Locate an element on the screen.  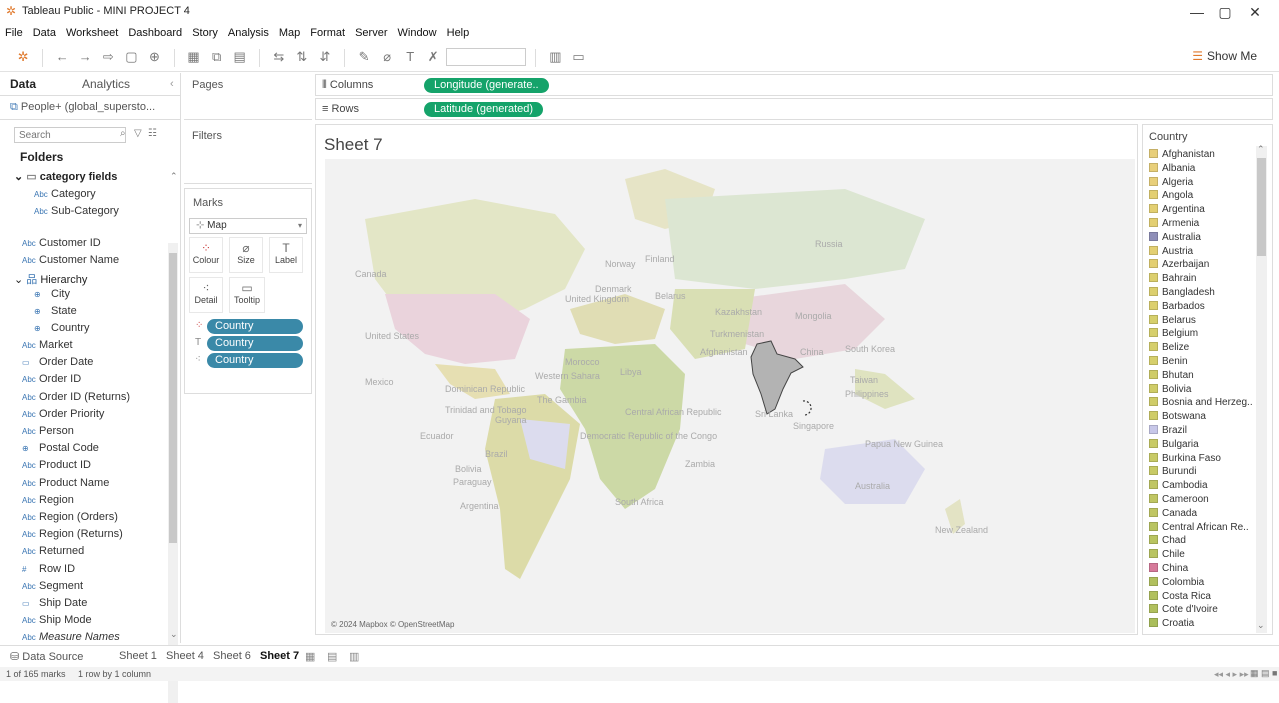
replay-icon: ⇨ is located at coordinates (108, 57).